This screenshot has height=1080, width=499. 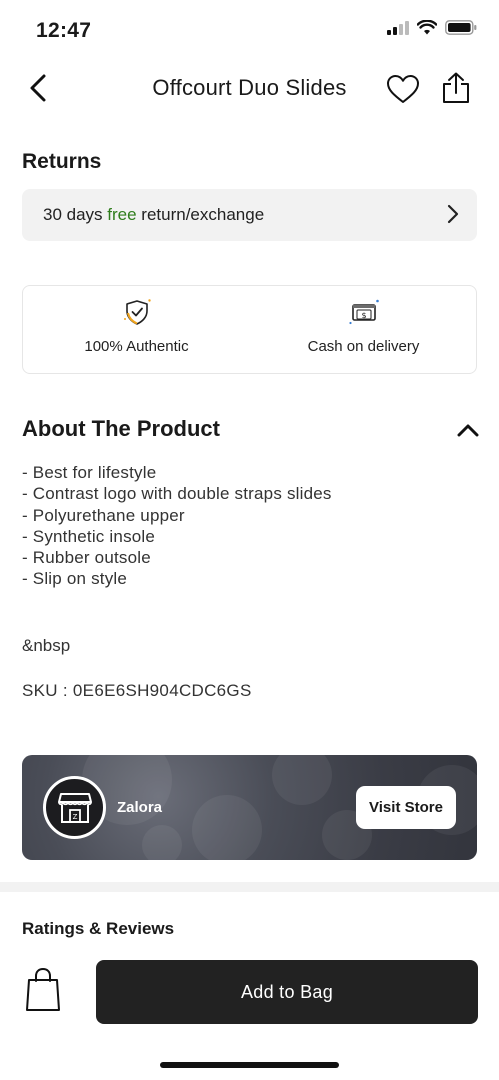 What do you see at coordinates (249, 1065) in the screenshot?
I see `home-indicator` at bounding box center [249, 1065].